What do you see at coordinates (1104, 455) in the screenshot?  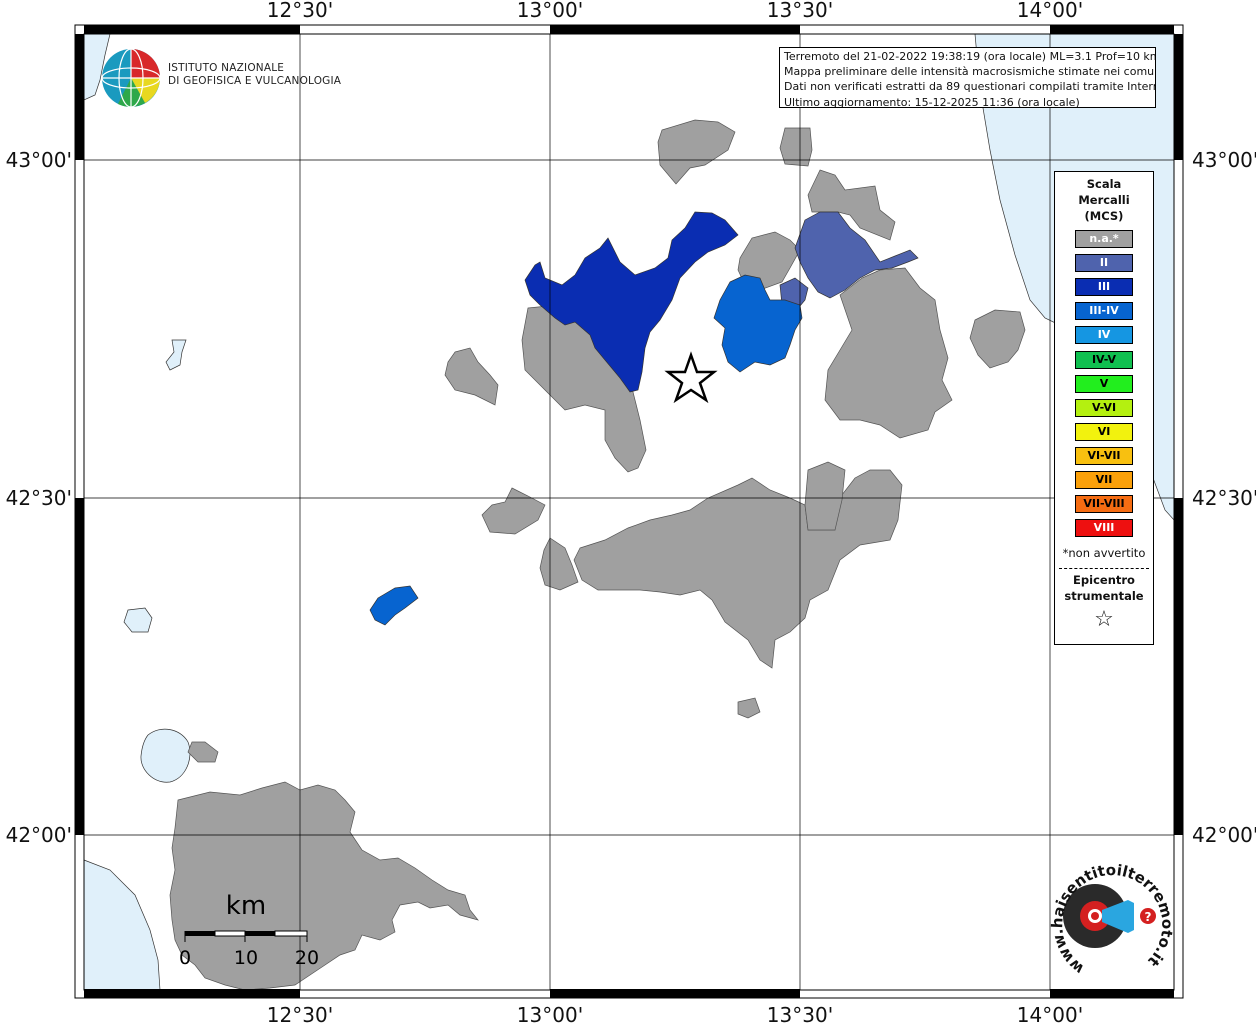 I see `legend-swatch: VI-VII` at bounding box center [1104, 455].